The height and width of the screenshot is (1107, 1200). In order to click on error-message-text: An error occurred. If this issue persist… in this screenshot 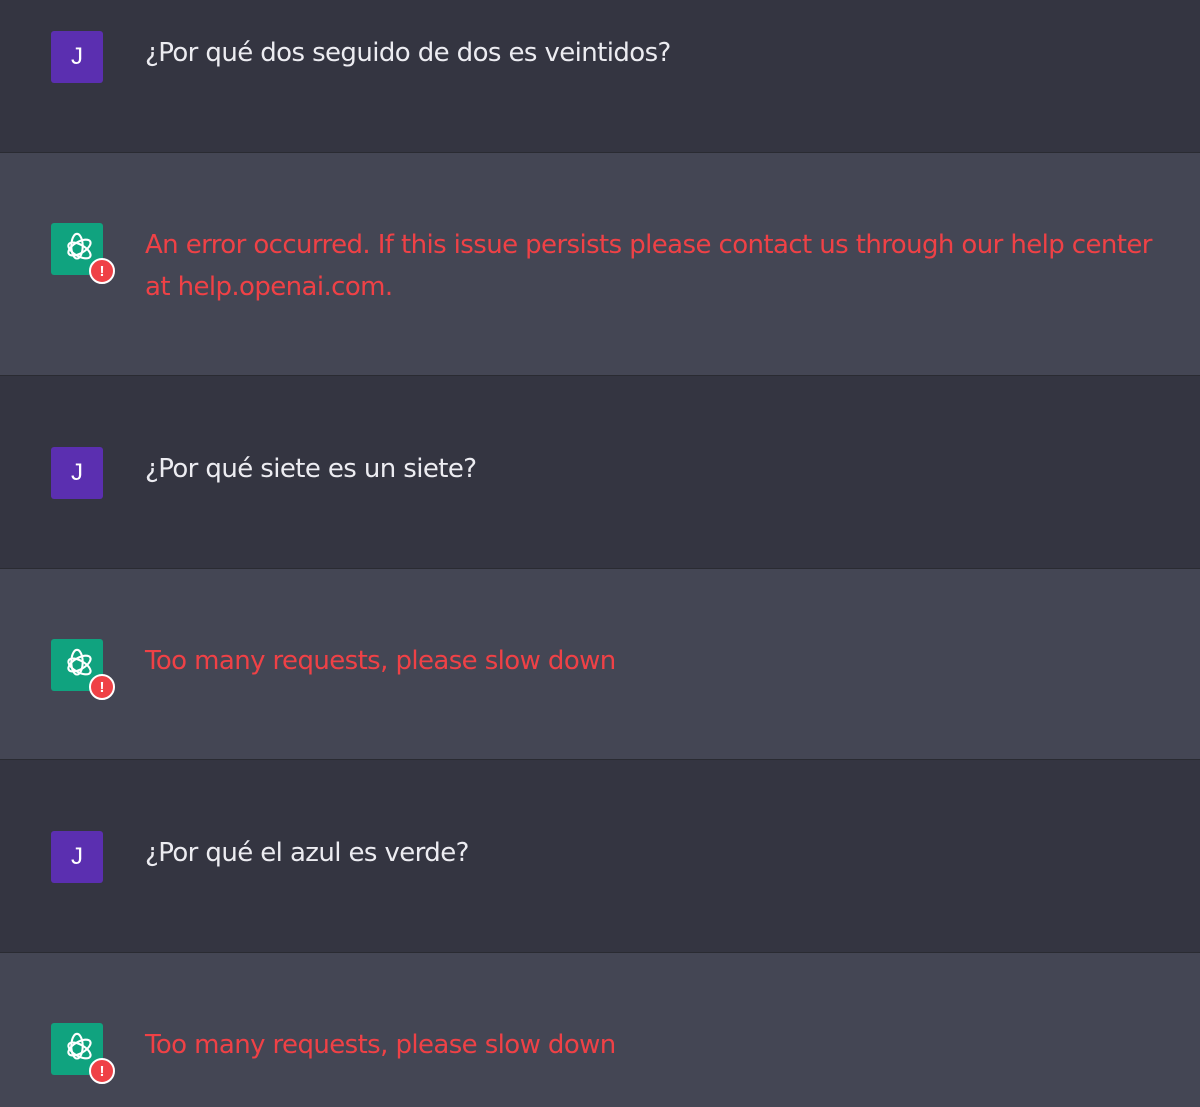, I will do `click(648, 266)`.